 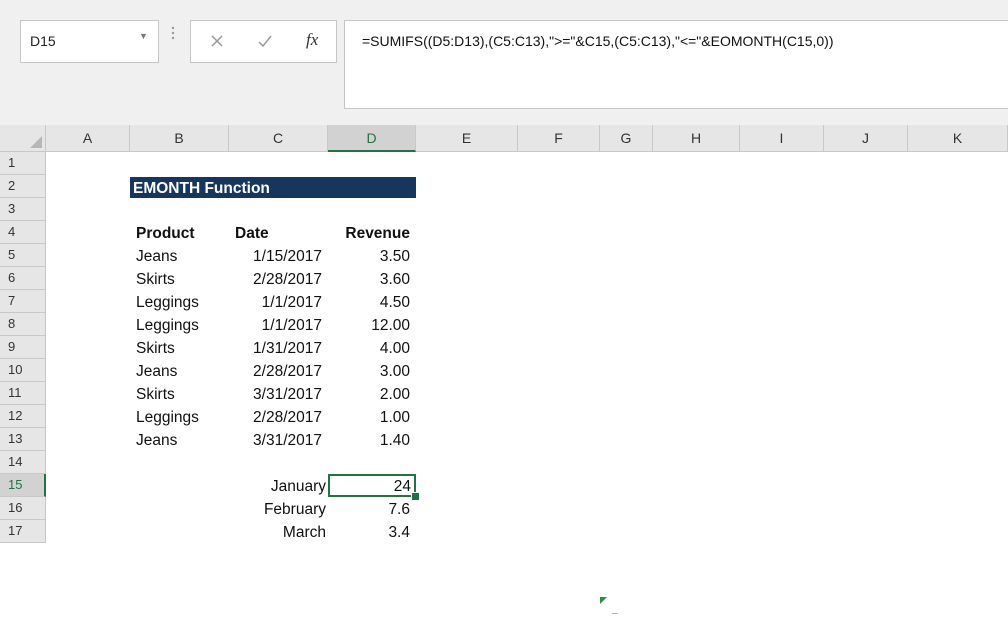 I want to click on cell-date: 1/15/2017, so click(x=278, y=255).